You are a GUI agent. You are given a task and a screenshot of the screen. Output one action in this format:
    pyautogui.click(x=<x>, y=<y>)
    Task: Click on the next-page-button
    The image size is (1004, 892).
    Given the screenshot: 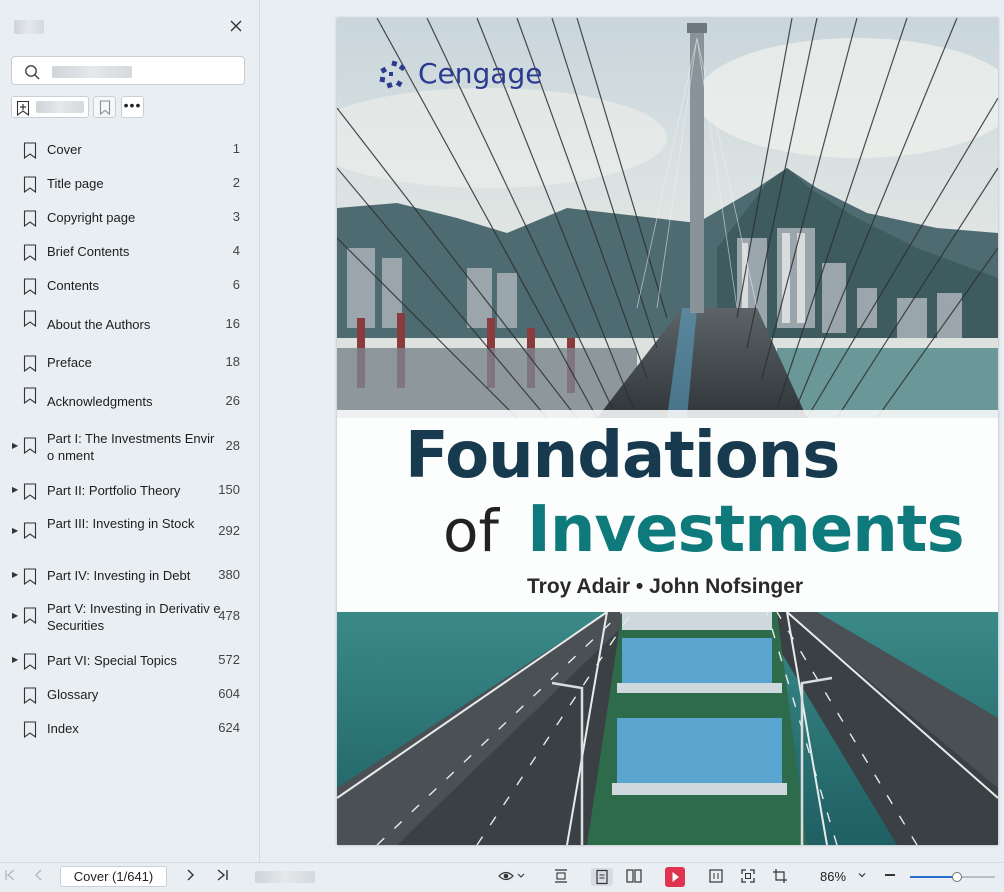 What is the action you would take?
    pyautogui.click(x=190, y=877)
    